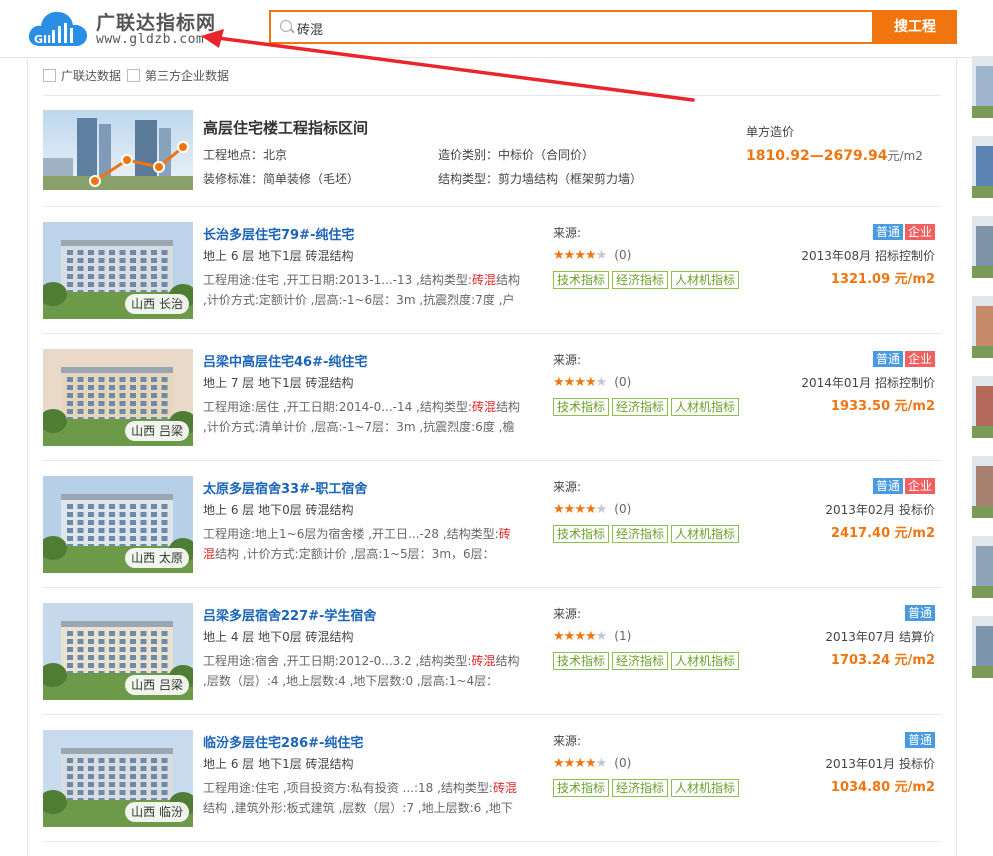  What do you see at coordinates (868, 383) in the screenshot?
I see `date-price-type: 2014年01月 招标控制价` at bounding box center [868, 383].